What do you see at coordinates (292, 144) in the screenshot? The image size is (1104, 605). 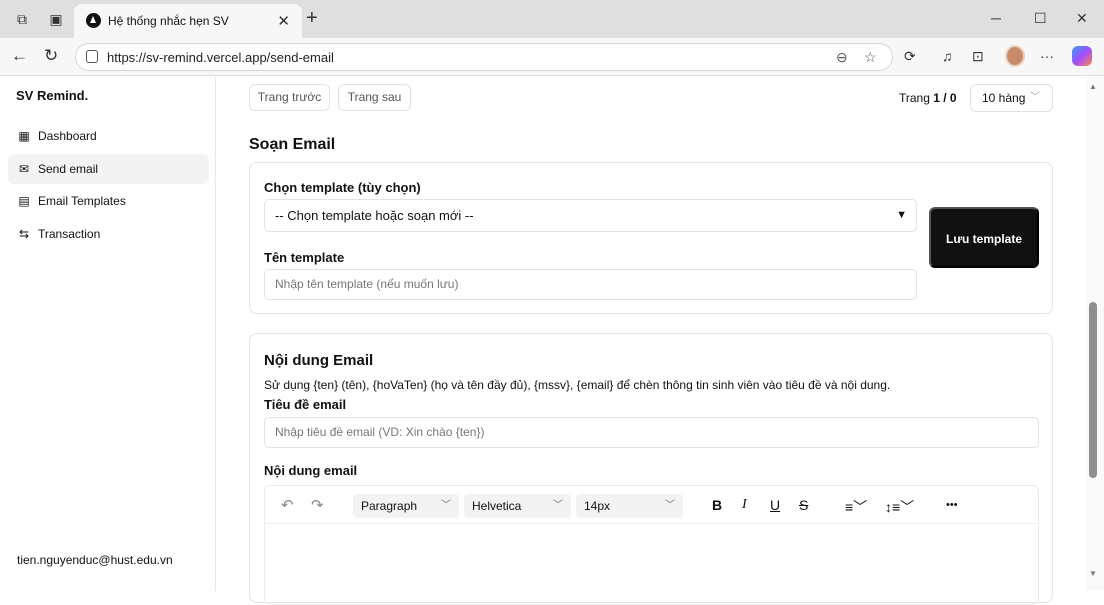 I see `compose-heading: Soạn Email` at bounding box center [292, 144].